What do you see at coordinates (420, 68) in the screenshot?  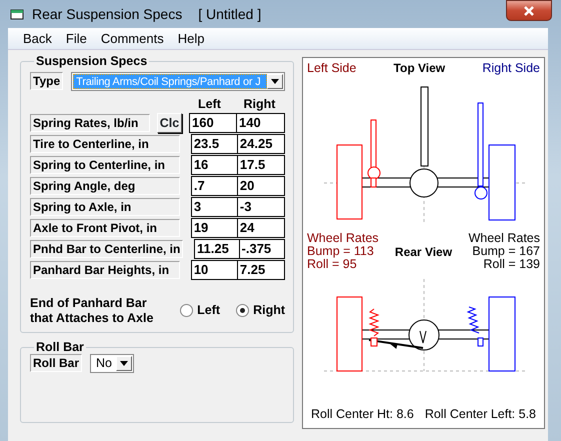 I see `top-view-title: Top View` at bounding box center [420, 68].